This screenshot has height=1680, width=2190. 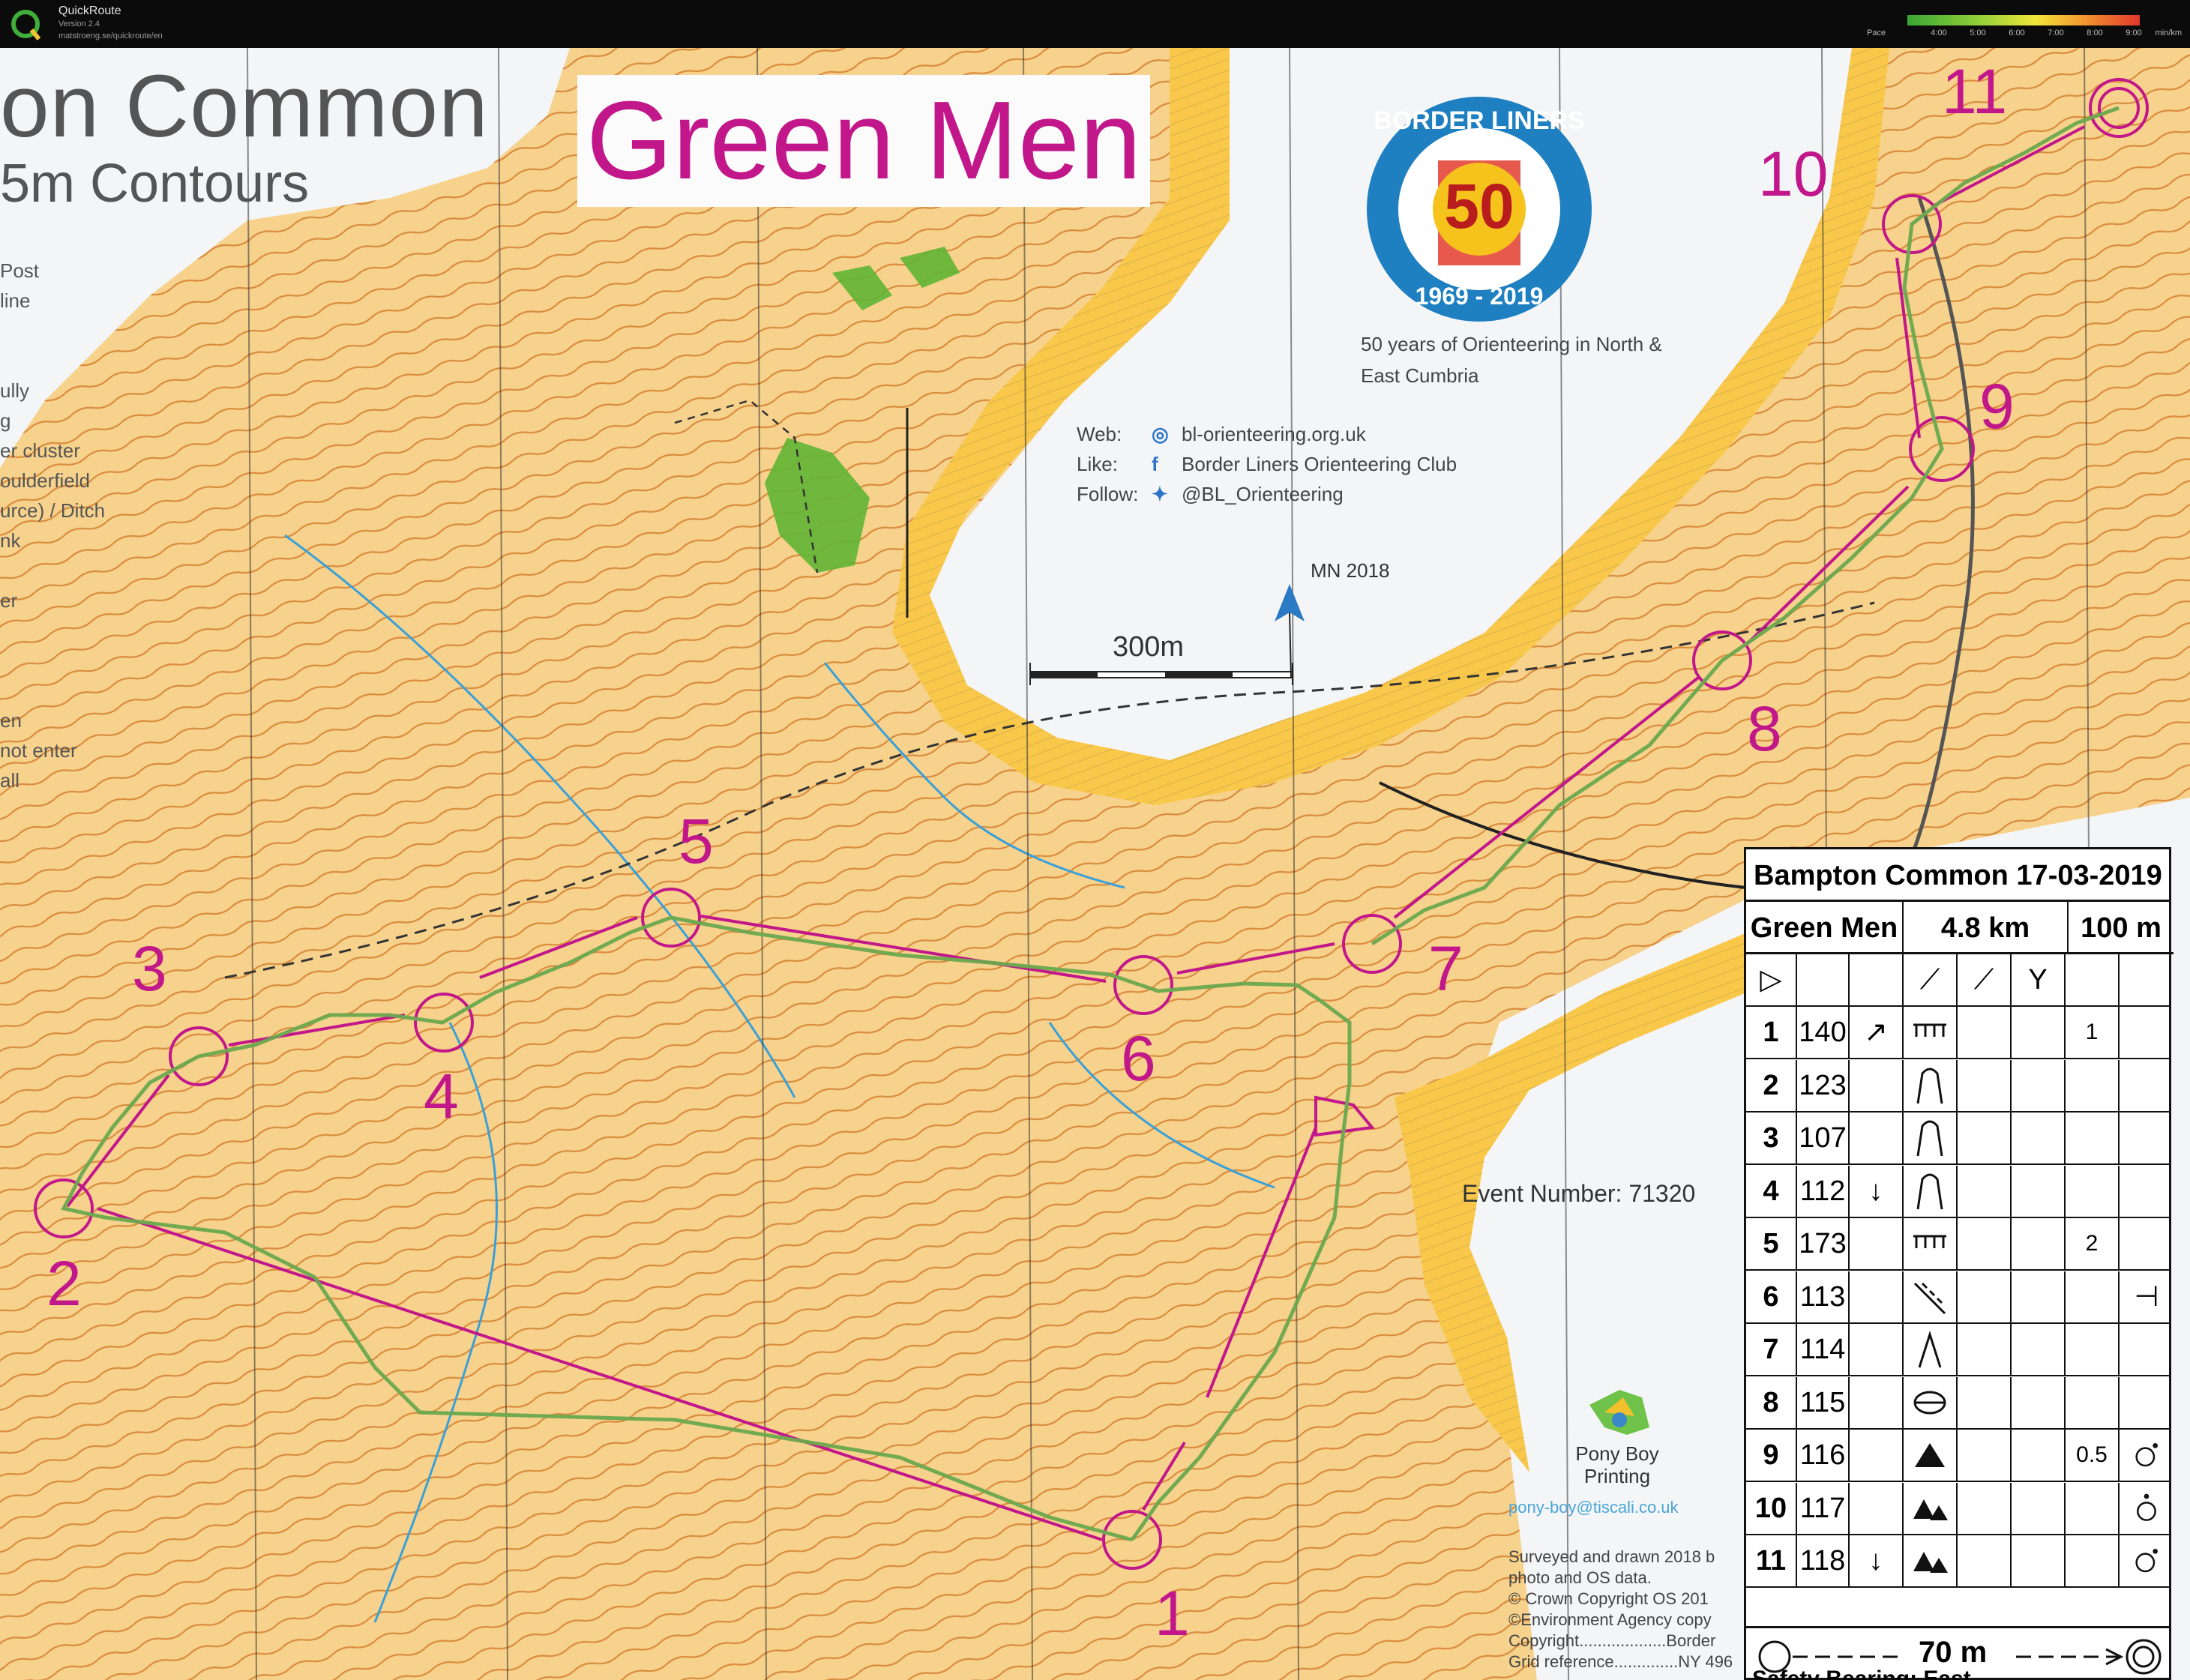 What do you see at coordinates (1138, 1058) in the screenshot?
I see `control-number: 6` at bounding box center [1138, 1058].